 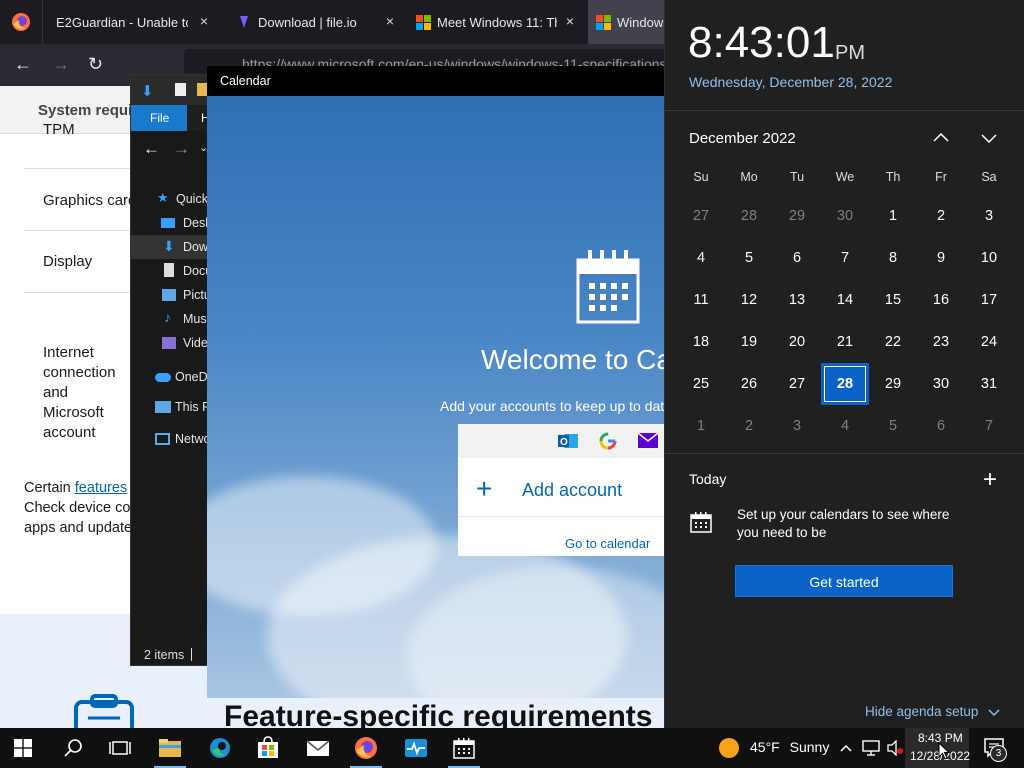 What do you see at coordinates (495, 22) in the screenshot?
I see `browser-tab: Meet Windows 11: The ×` at bounding box center [495, 22].